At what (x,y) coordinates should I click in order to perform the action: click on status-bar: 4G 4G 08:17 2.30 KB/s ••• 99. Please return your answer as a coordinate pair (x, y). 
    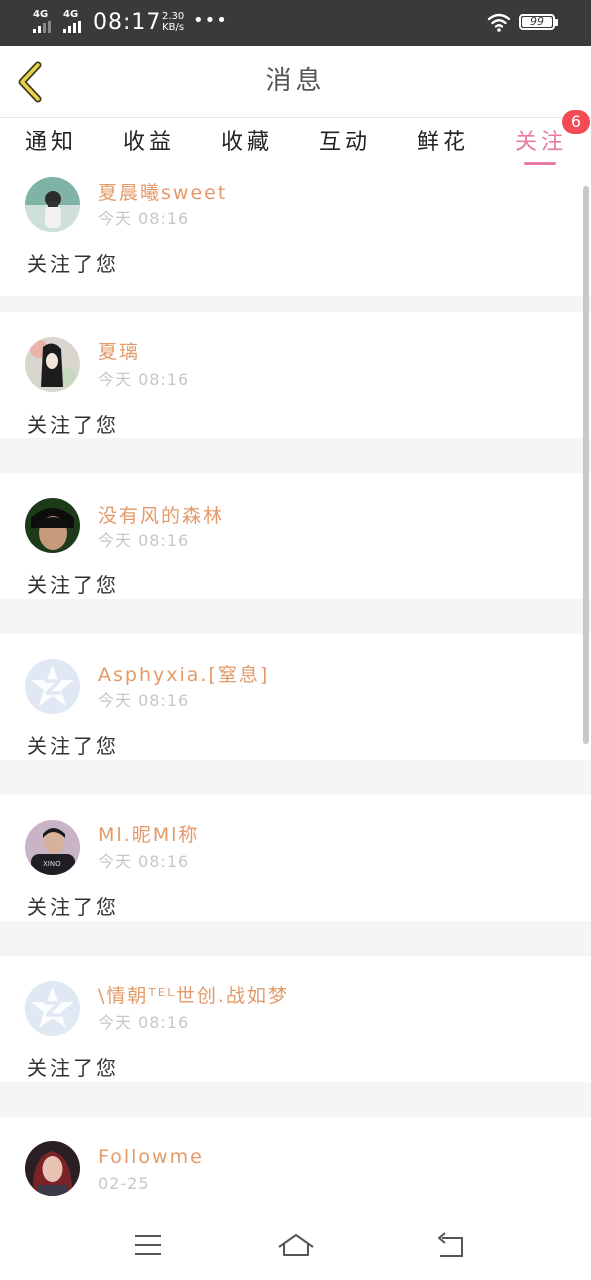
    Looking at the image, I should click on (295, 23).